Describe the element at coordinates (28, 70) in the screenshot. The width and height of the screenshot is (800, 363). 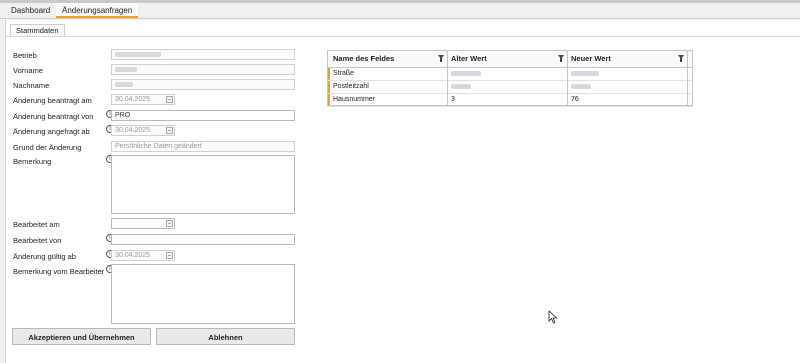
I see `vorname-label: Vorname` at that location.